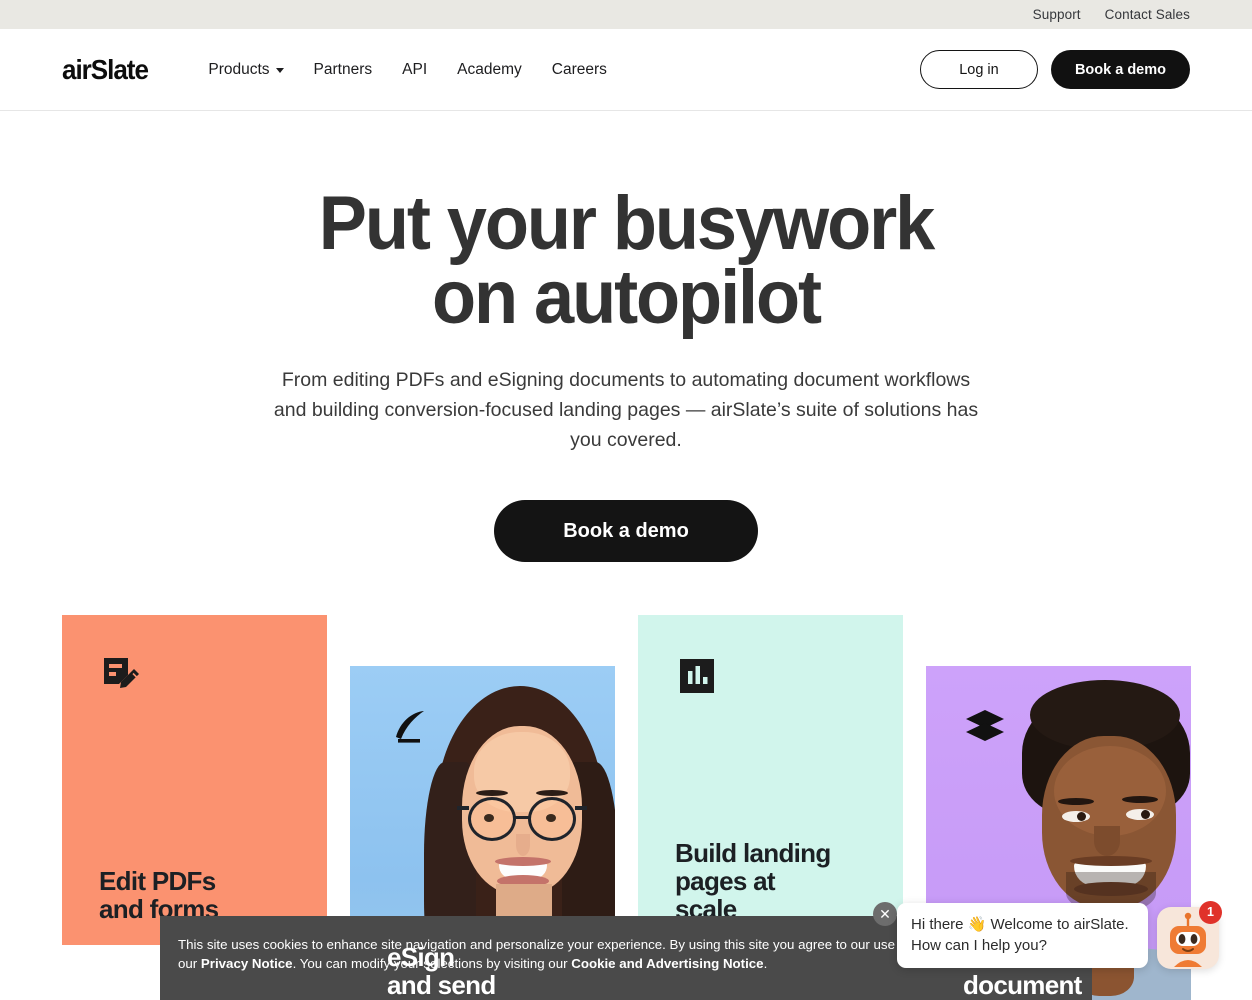 The height and width of the screenshot is (1000, 1252). I want to click on header-actions: Log in Book a demo, so click(1054, 69).